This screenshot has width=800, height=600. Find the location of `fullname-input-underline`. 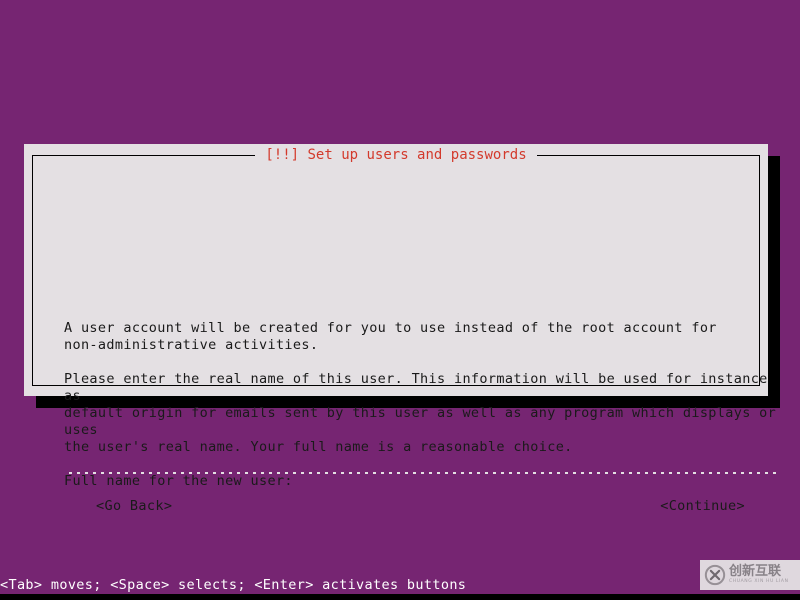

fullname-input-underline is located at coordinates (421, 473).